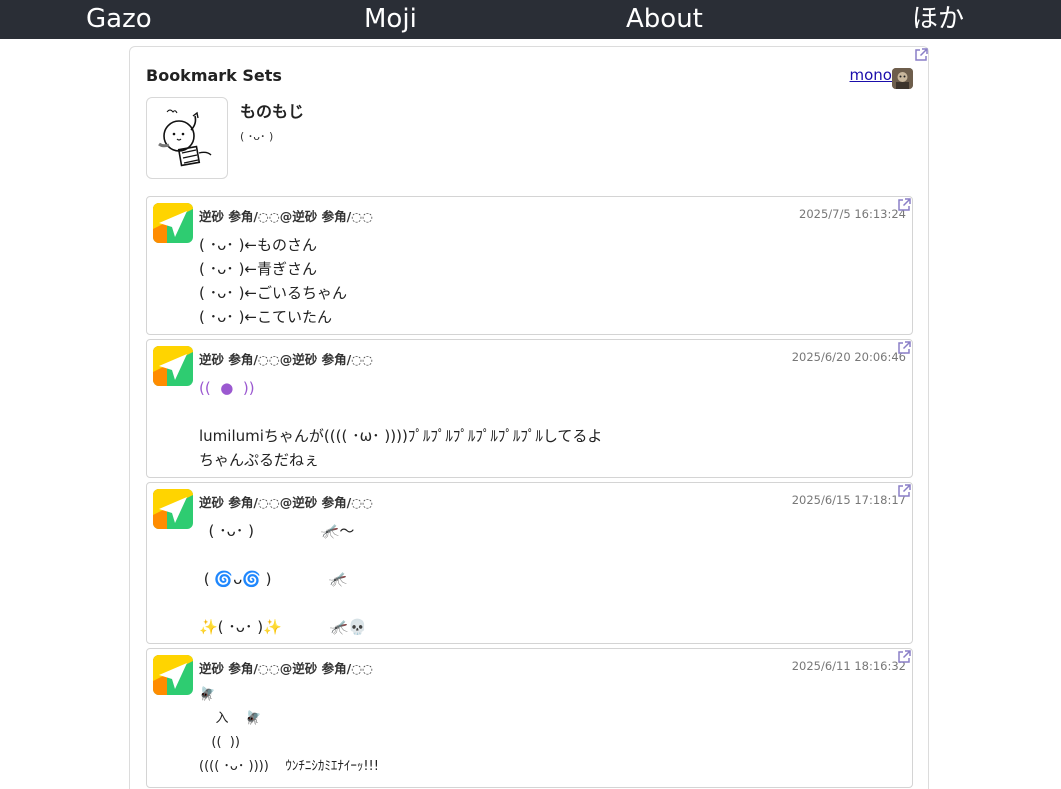  What do you see at coordinates (871, 75) in the screenshot?
I see `owner-link: mono` at bounding box center [871, 75].